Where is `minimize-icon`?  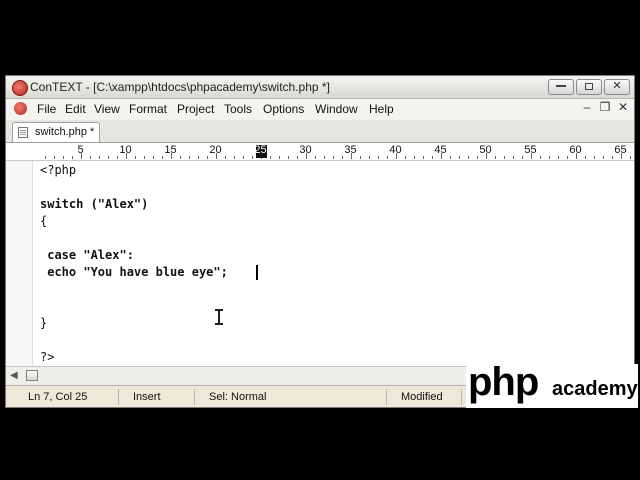
minimize-icon is located at coordinates (561, 86).